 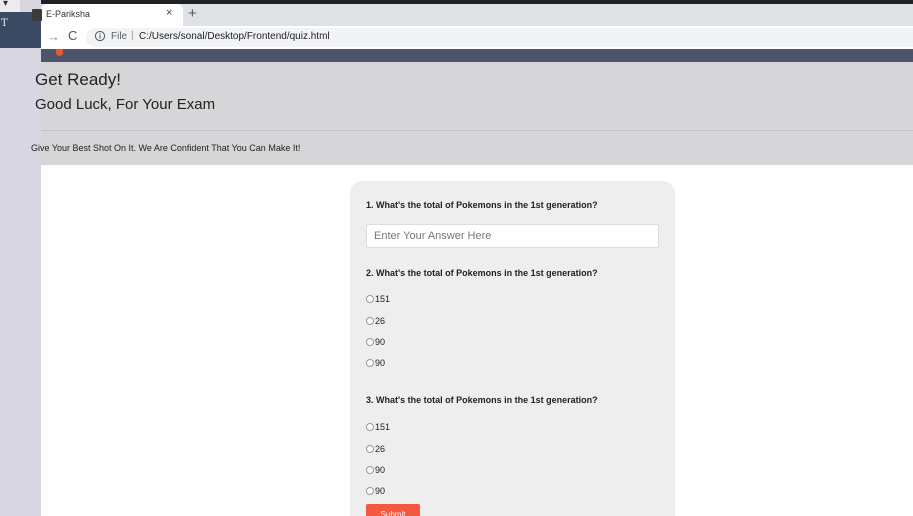 I want to click on url-scheme-label: File, so click(x=119, y=36).